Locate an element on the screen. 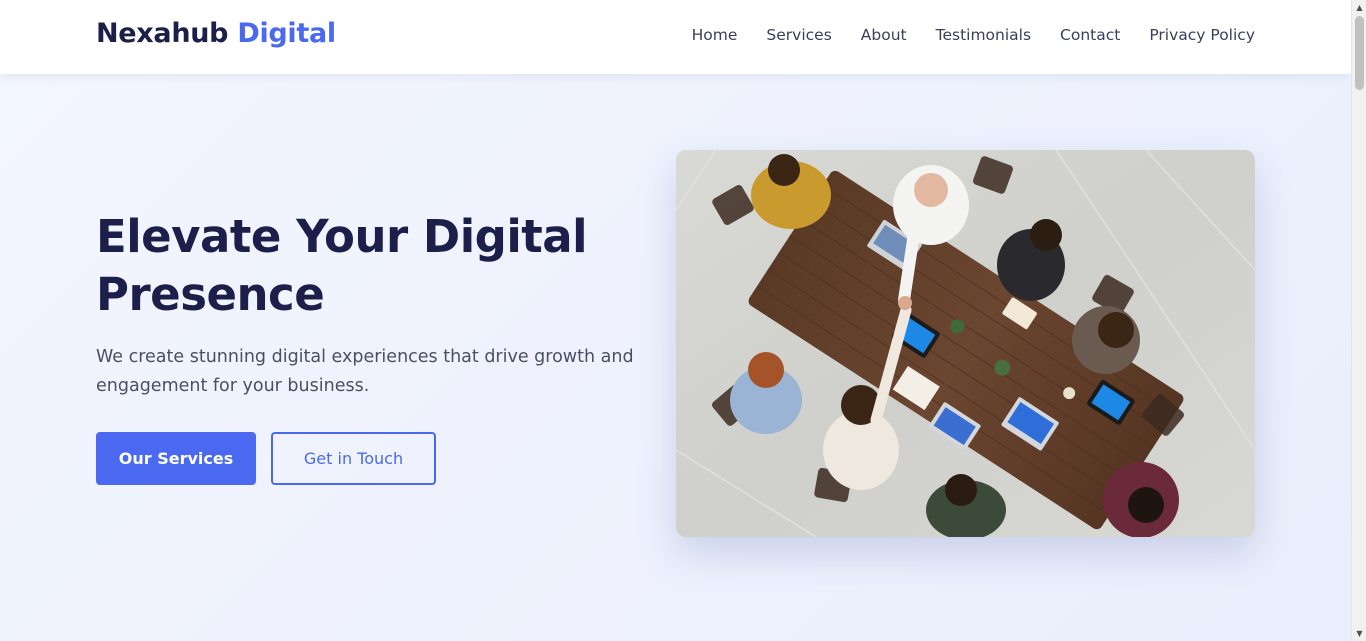  hero-title: Elevate Your Digital Presence is located at coordinates (342, 265).